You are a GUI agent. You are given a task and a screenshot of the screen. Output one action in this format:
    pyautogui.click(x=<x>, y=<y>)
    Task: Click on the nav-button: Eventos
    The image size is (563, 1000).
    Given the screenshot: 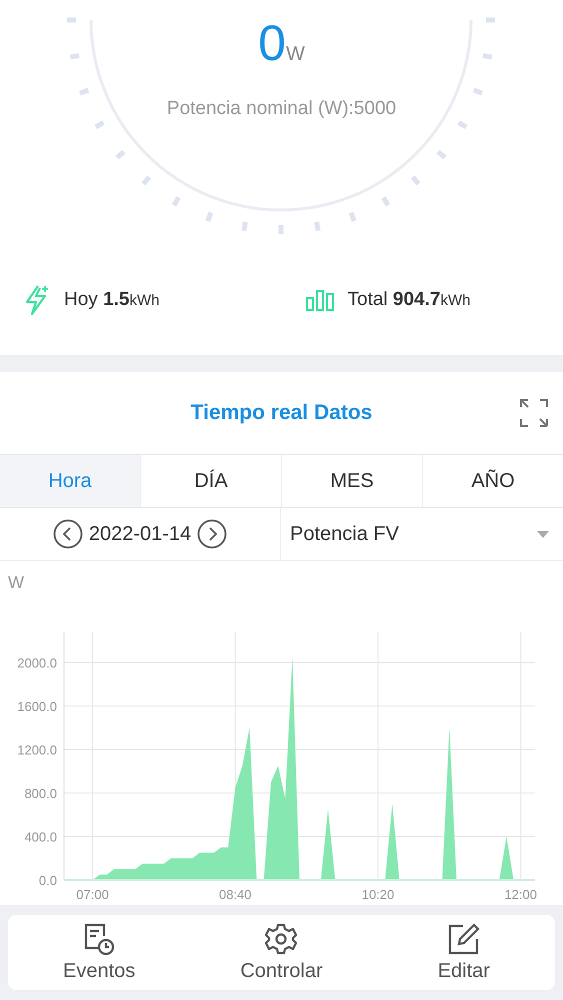 What is the action you would take?
    pyautogui.click(x=99, y=952)
    